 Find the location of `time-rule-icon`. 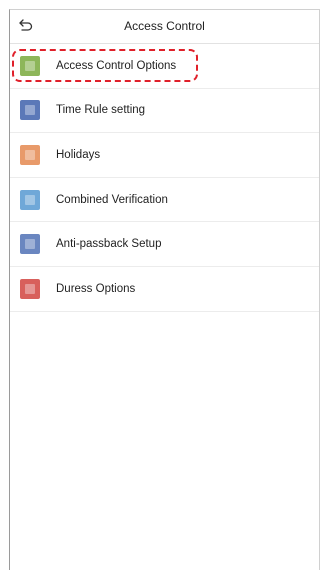

time-rule-icon is located at coordinates (30, 110).